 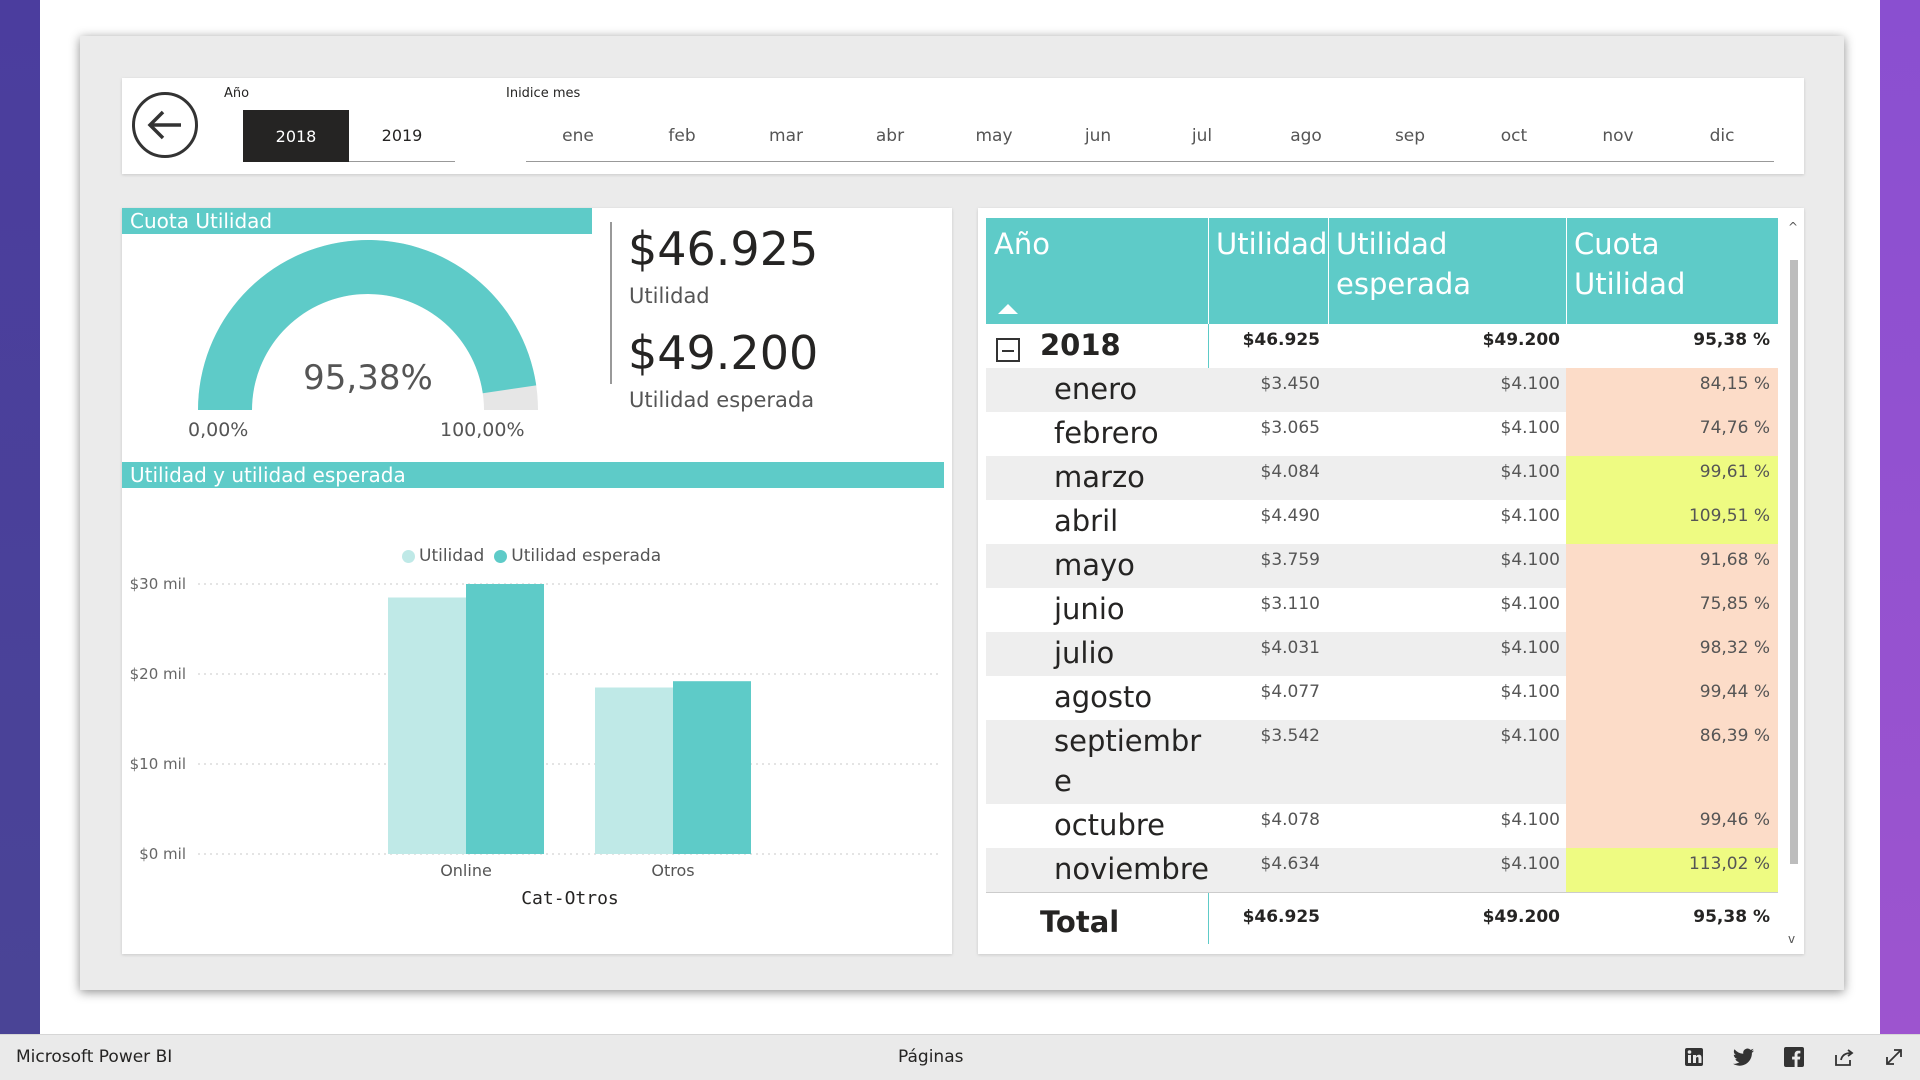 What do you see at coordinates (1382, 654) in the screenshot?
I see `table-row: julio $4.031 $4.100 98,32 %` at bounding box center [1382, 654].